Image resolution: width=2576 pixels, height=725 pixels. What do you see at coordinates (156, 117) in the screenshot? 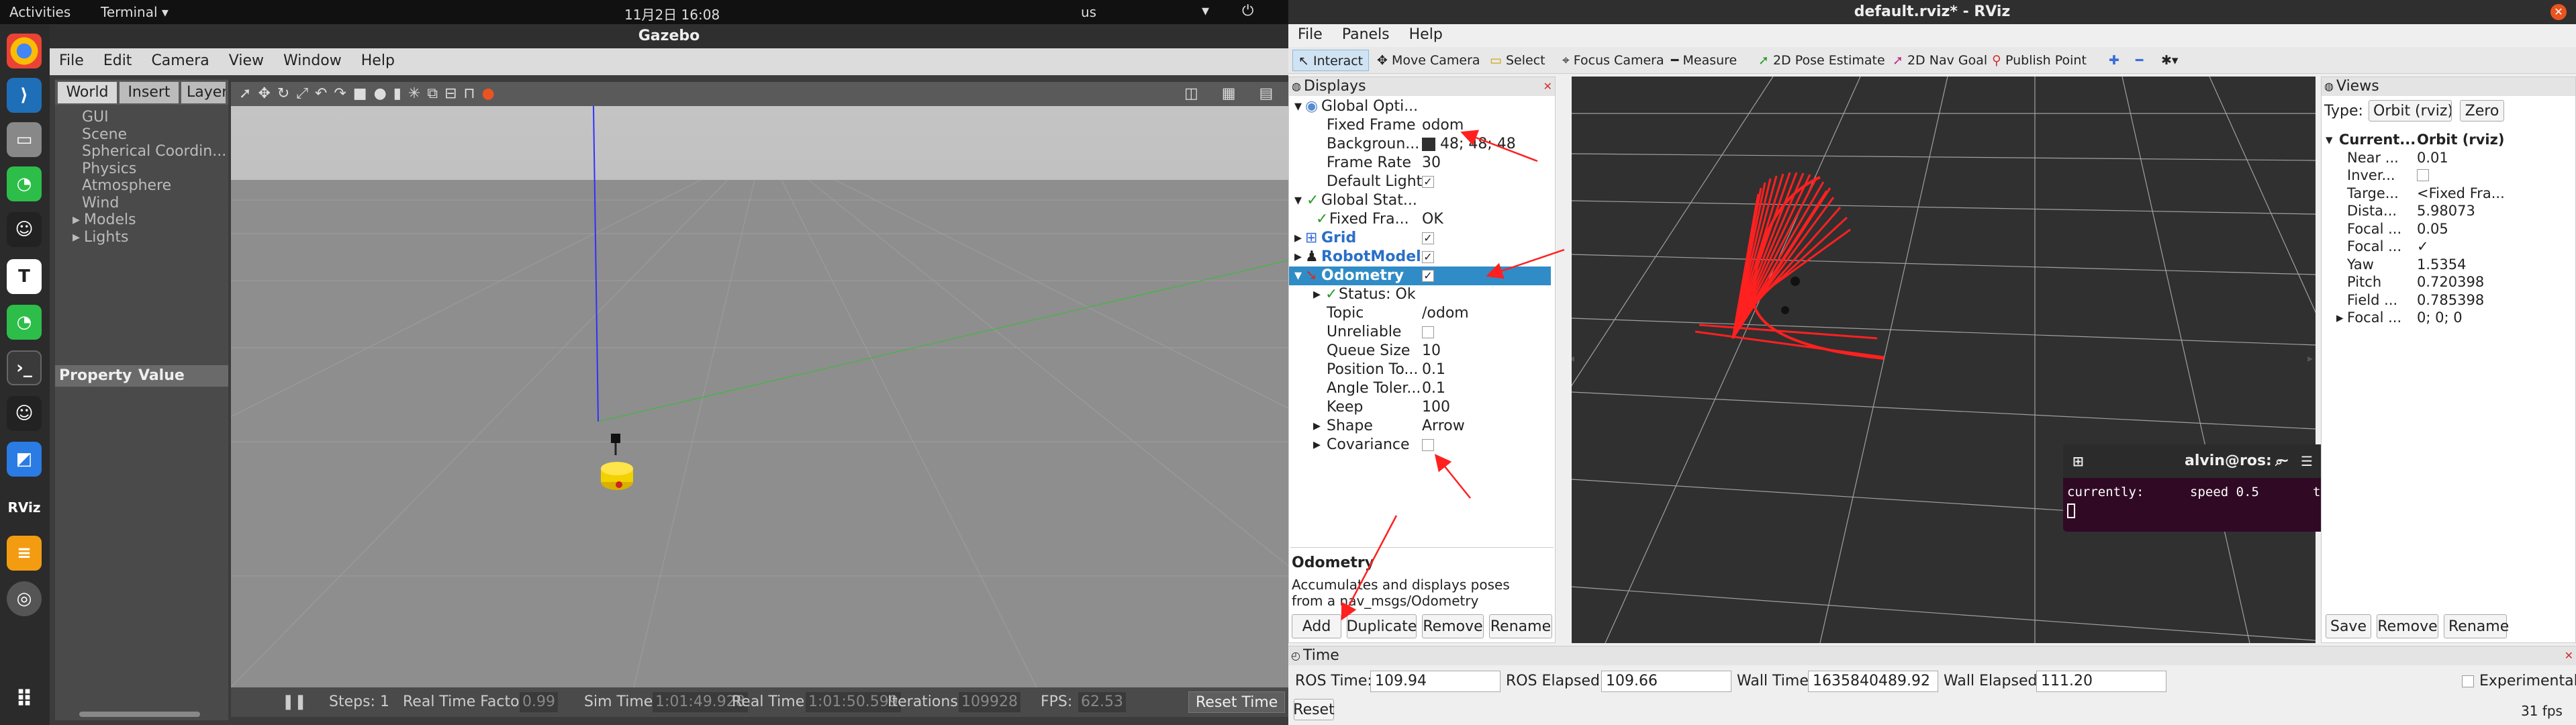
I see `tree-item-gui: GUI` at bounding box center [156, 117].